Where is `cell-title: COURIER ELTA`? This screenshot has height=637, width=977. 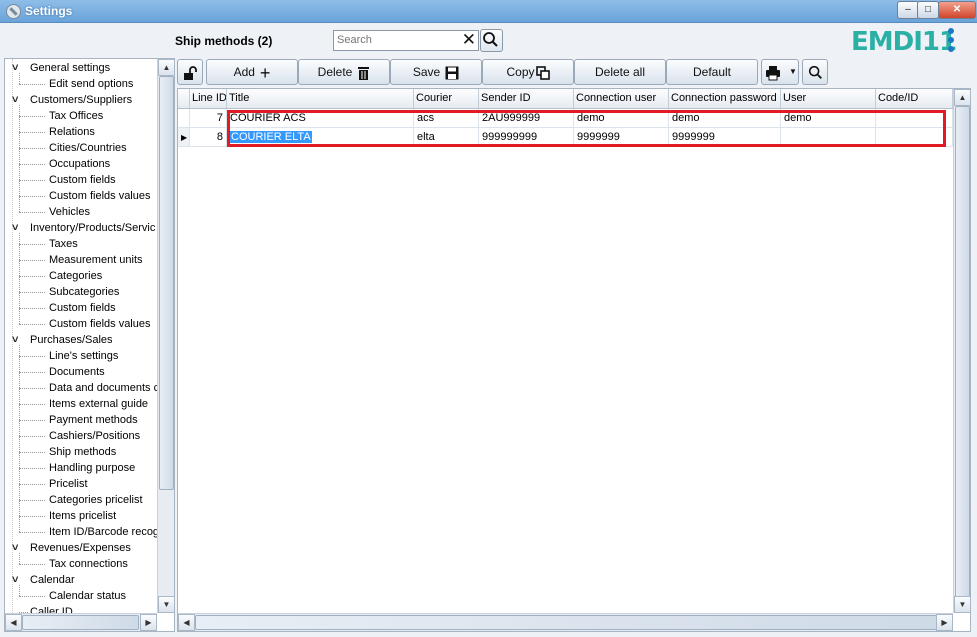
cell-title: COURIER ELTA is located at coordinates (320, 137).